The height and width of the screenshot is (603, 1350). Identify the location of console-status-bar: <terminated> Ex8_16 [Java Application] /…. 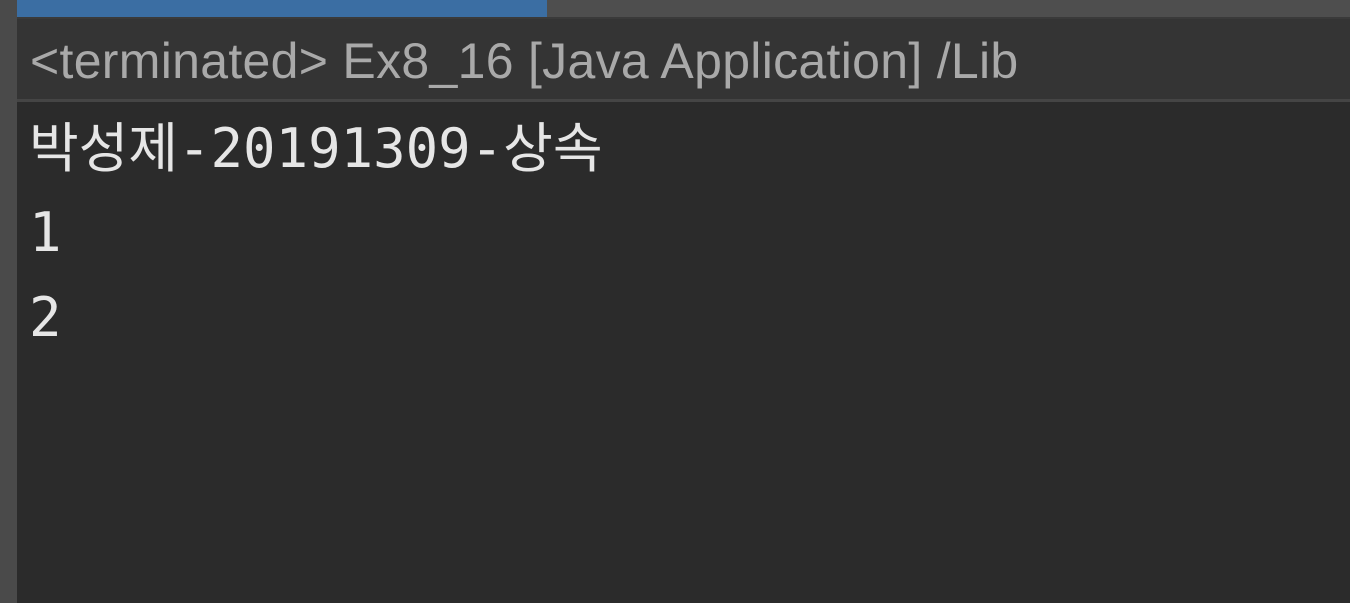
(683, 59).